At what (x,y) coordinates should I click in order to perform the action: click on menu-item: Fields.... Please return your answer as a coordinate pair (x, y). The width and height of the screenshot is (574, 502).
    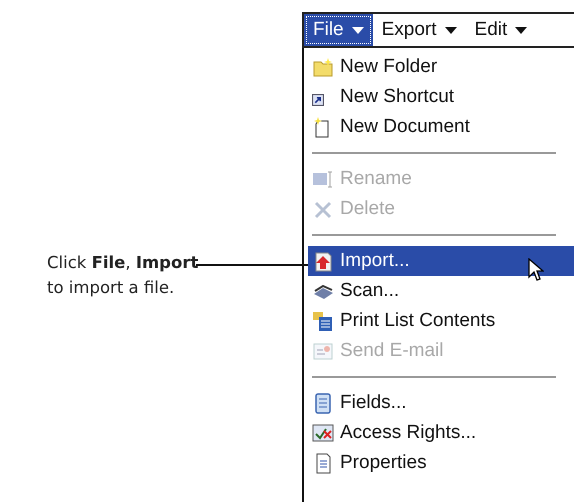
    Looking at the image, I should click on (441, 403).